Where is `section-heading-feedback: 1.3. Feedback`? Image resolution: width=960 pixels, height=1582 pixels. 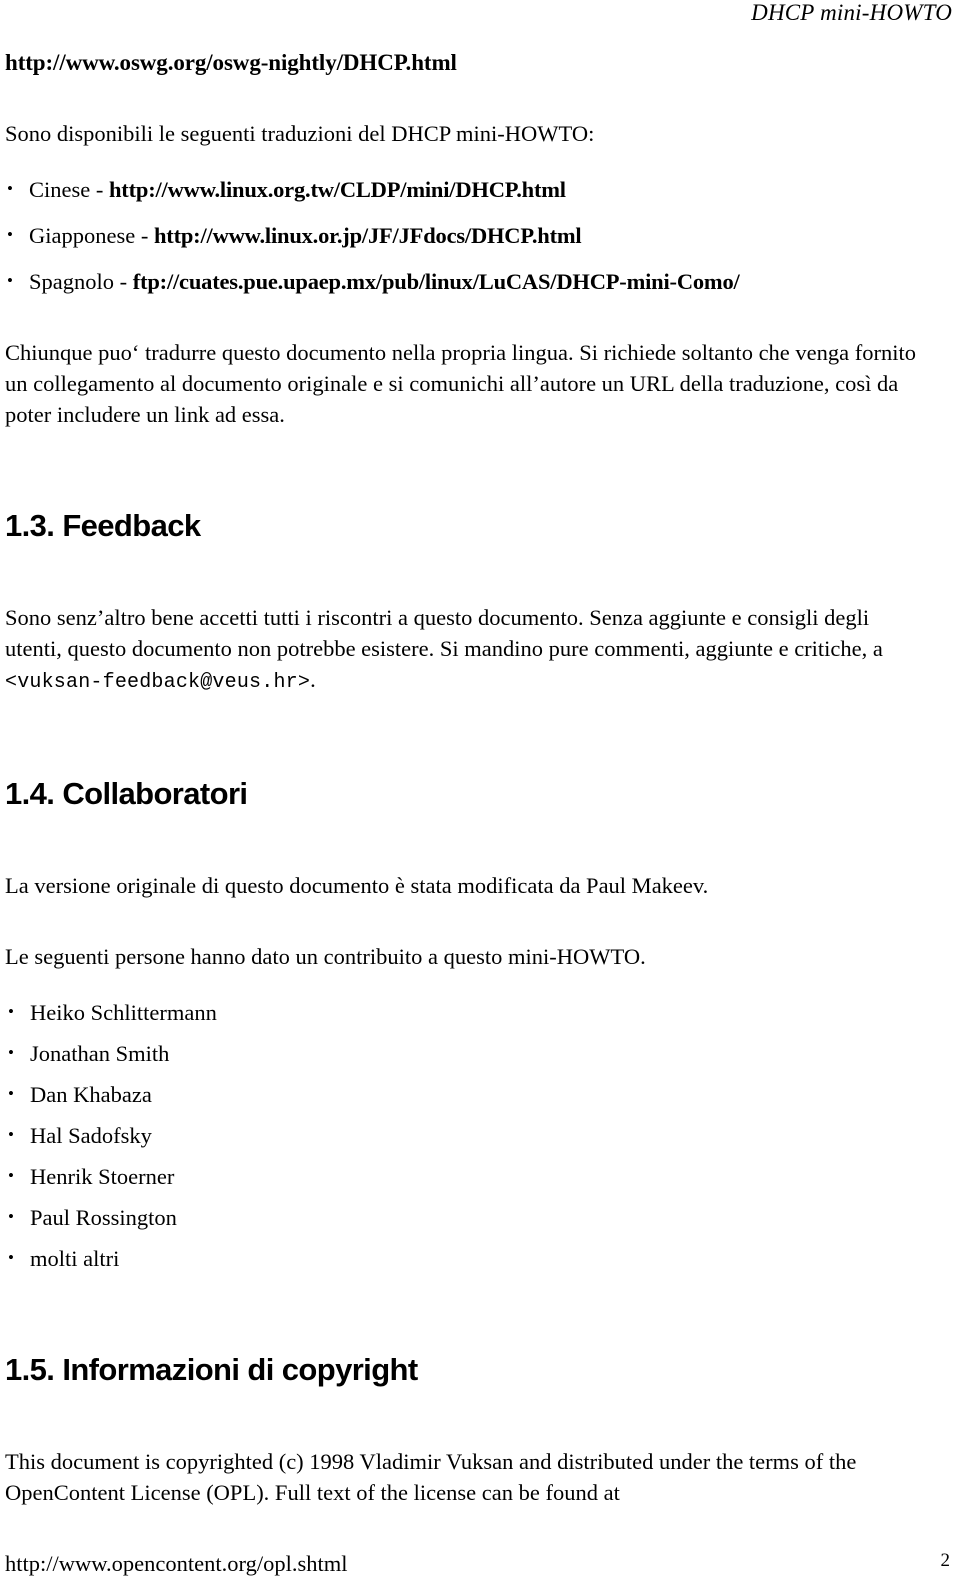
section-heading-feedback: 1.3. Feedback is located at coordinates (103, 525).